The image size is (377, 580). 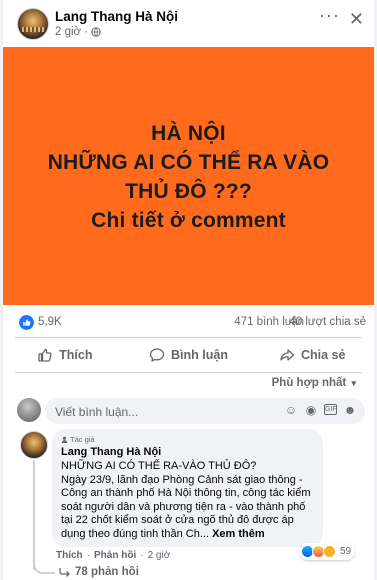 I want to click on sort-label: Phù hợp nhất, so click(x=309, y=383).